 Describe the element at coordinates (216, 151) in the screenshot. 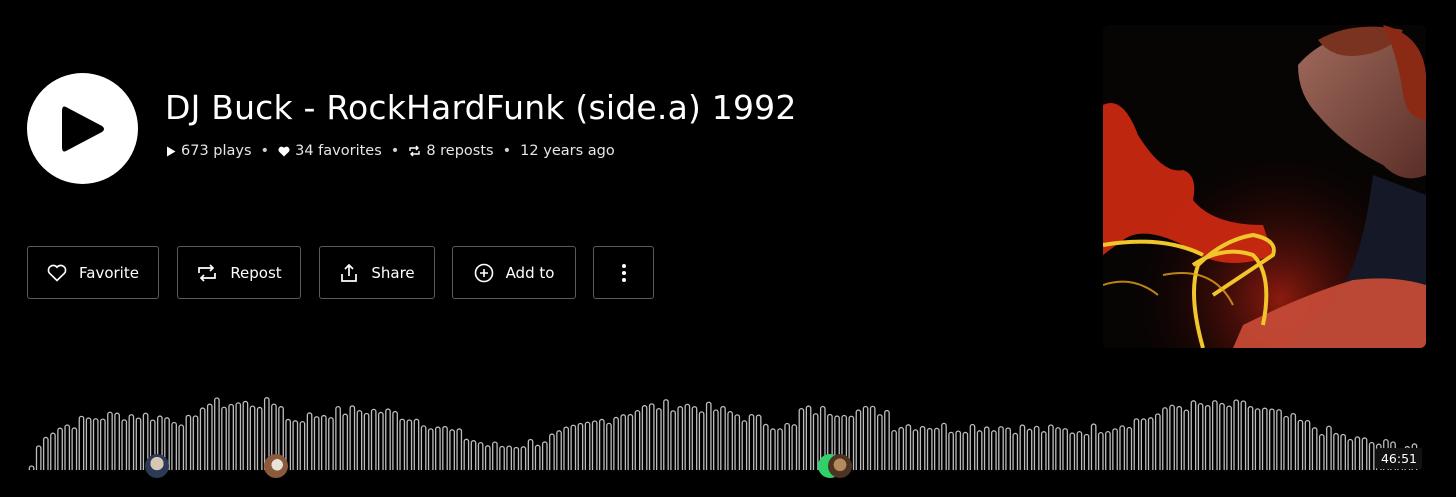

I see `plays-label: 673 plays` at that location.